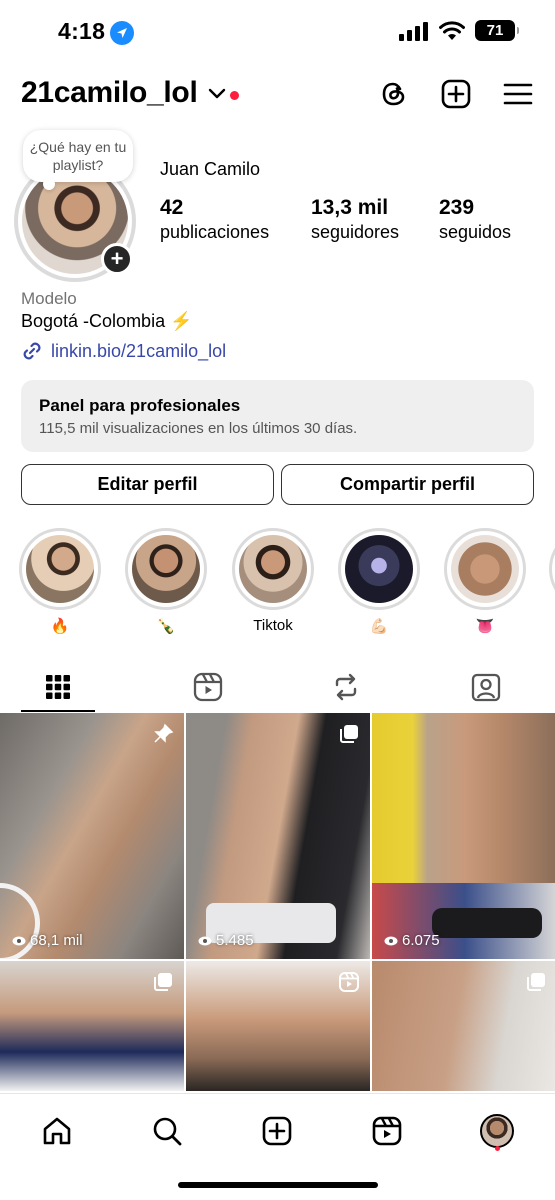  I want to click on stat-posts-label: publicaciones, so click(215, 232).